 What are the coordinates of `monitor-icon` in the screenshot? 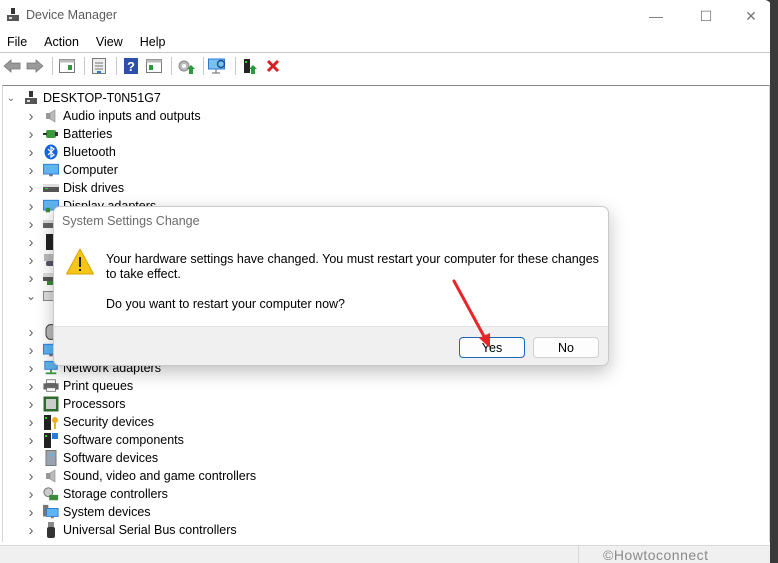 It's located at (51, 170).